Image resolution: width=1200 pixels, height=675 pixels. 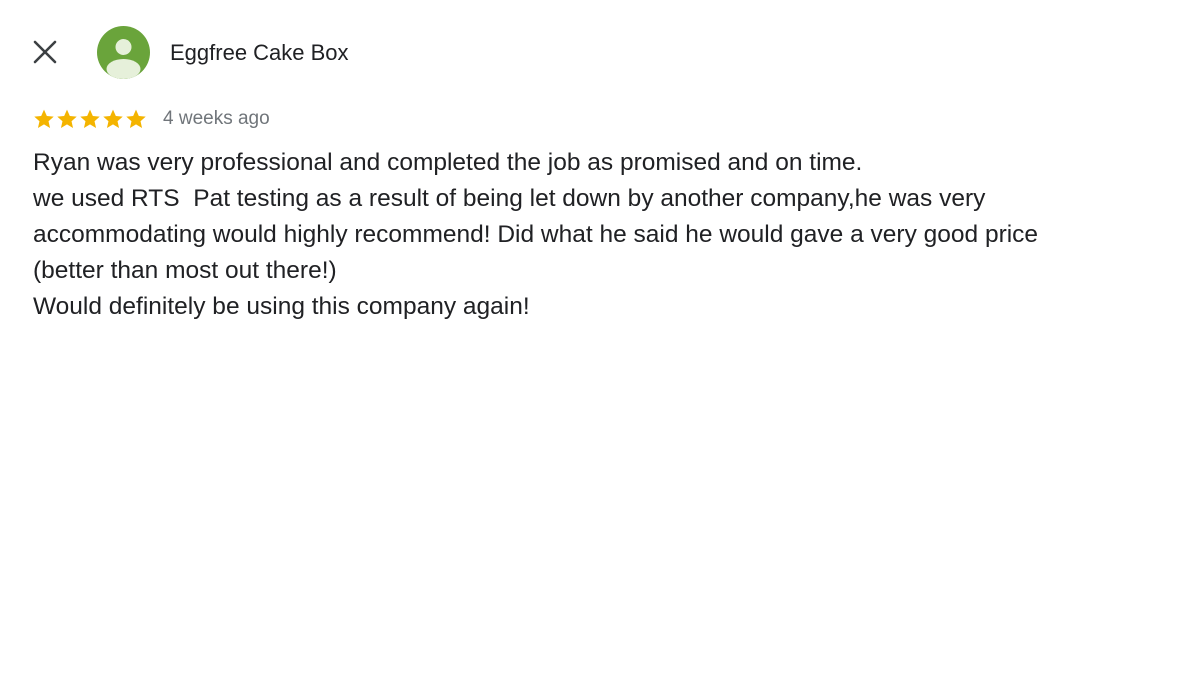 I want to click on author-name: Eggfree Cake Box, so click(x=259, y=53).